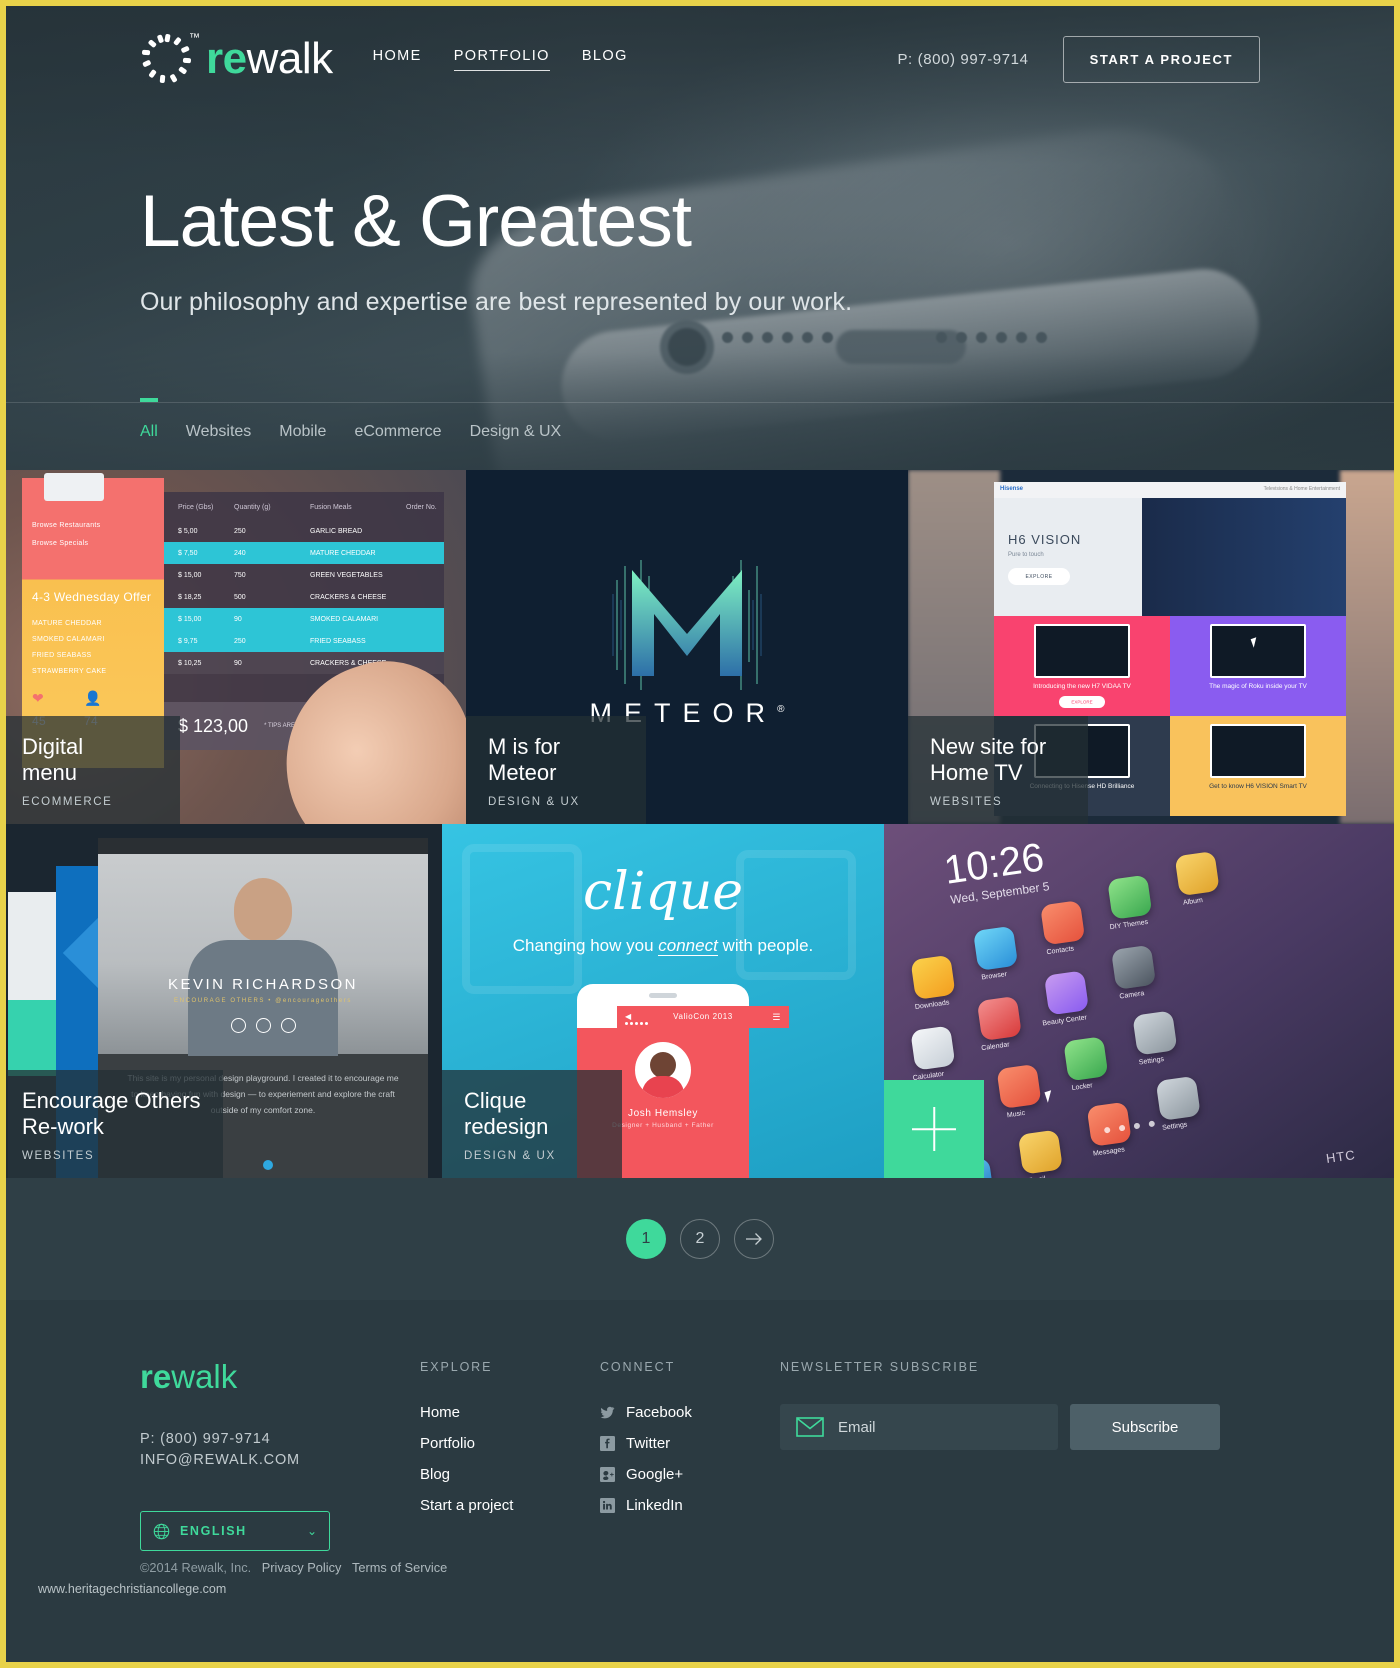 The image size is (1400, 1668). What do you see at coordinates (205, 1439) in the screenshot?
I see `footer-phone: P: (800) 997-9714` at bounding box center [205, 1439].